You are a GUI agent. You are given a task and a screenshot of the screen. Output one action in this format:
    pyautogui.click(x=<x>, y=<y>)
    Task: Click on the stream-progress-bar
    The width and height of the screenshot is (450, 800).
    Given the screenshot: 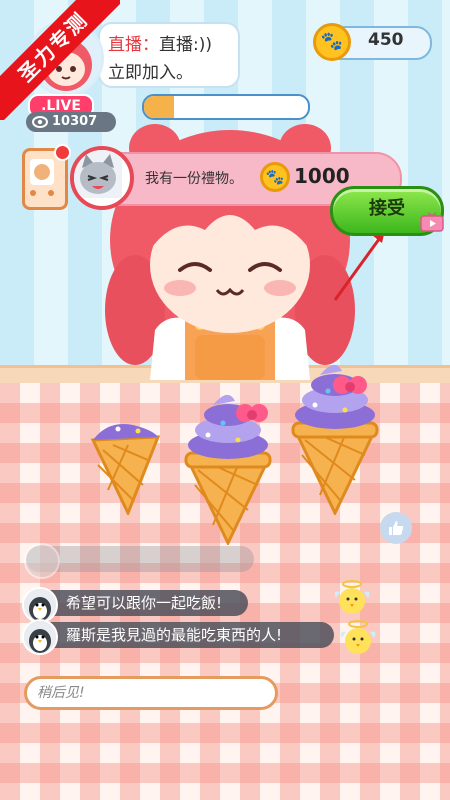 What is the action you would take?
    pyautogui.click(x=226, y=107)
    